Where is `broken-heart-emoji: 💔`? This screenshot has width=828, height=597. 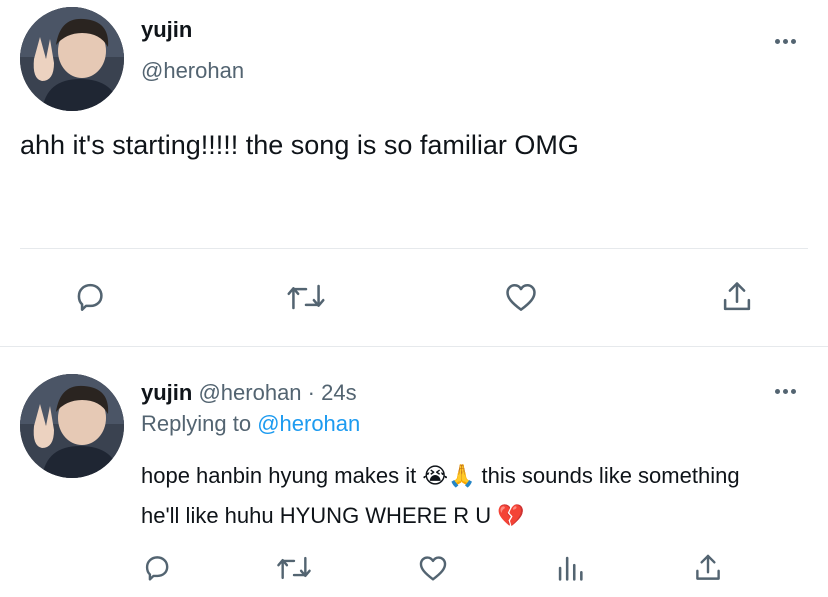 broken-heart-emoji: 💔 is located at coordinates (511, 516).